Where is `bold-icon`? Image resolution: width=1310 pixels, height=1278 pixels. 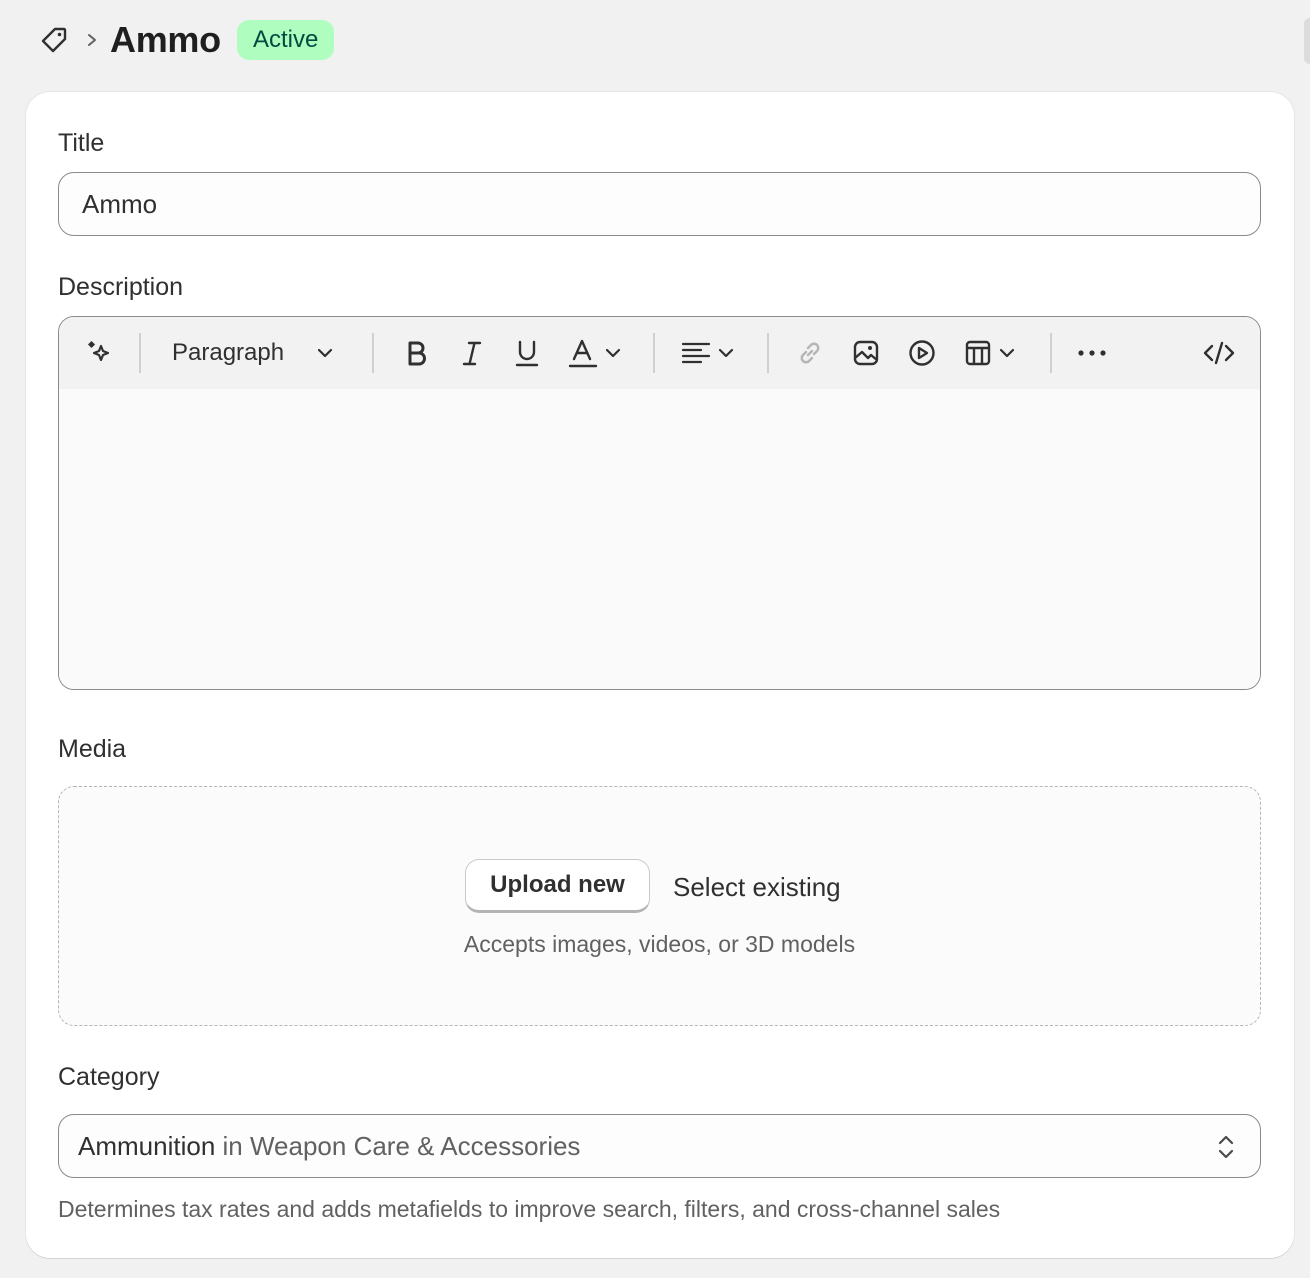
bold-icon is located at coordinates (416, 353).